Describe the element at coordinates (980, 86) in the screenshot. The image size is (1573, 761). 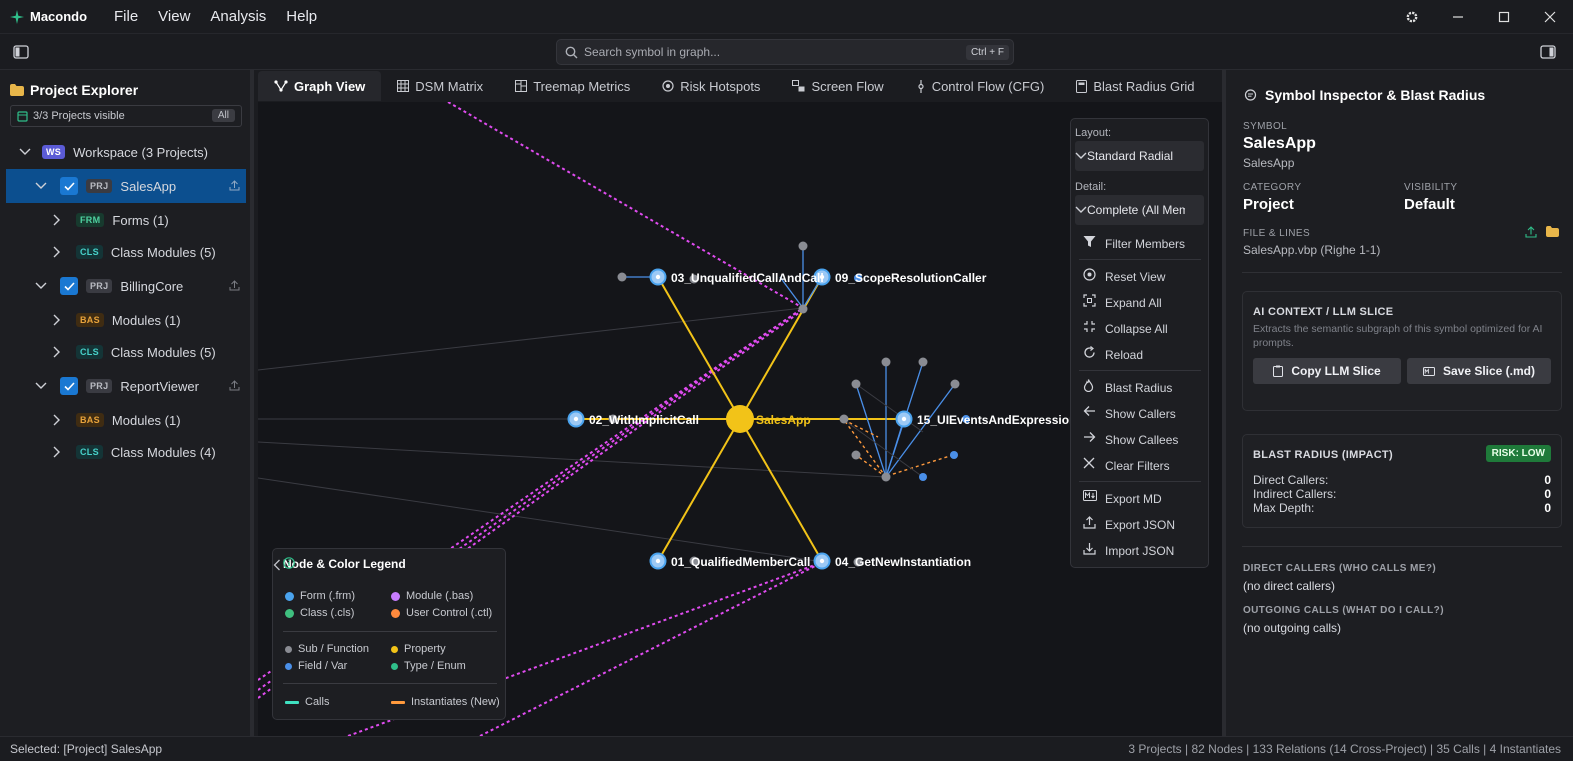
I see `tab-control-flow: Control Flow (CFG)` at that location.